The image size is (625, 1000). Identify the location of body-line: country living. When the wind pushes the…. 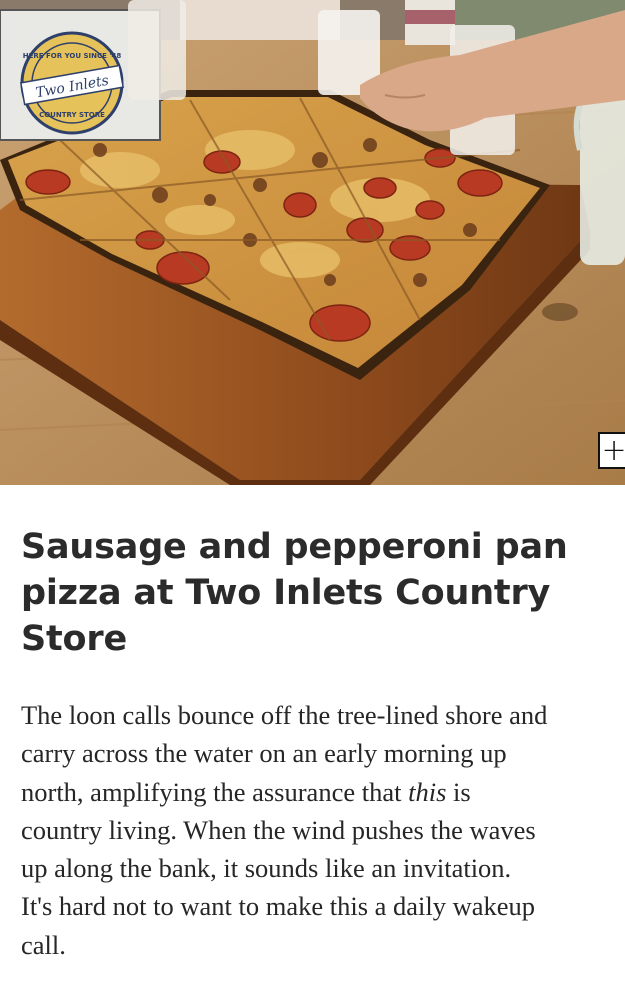
(278, 829).